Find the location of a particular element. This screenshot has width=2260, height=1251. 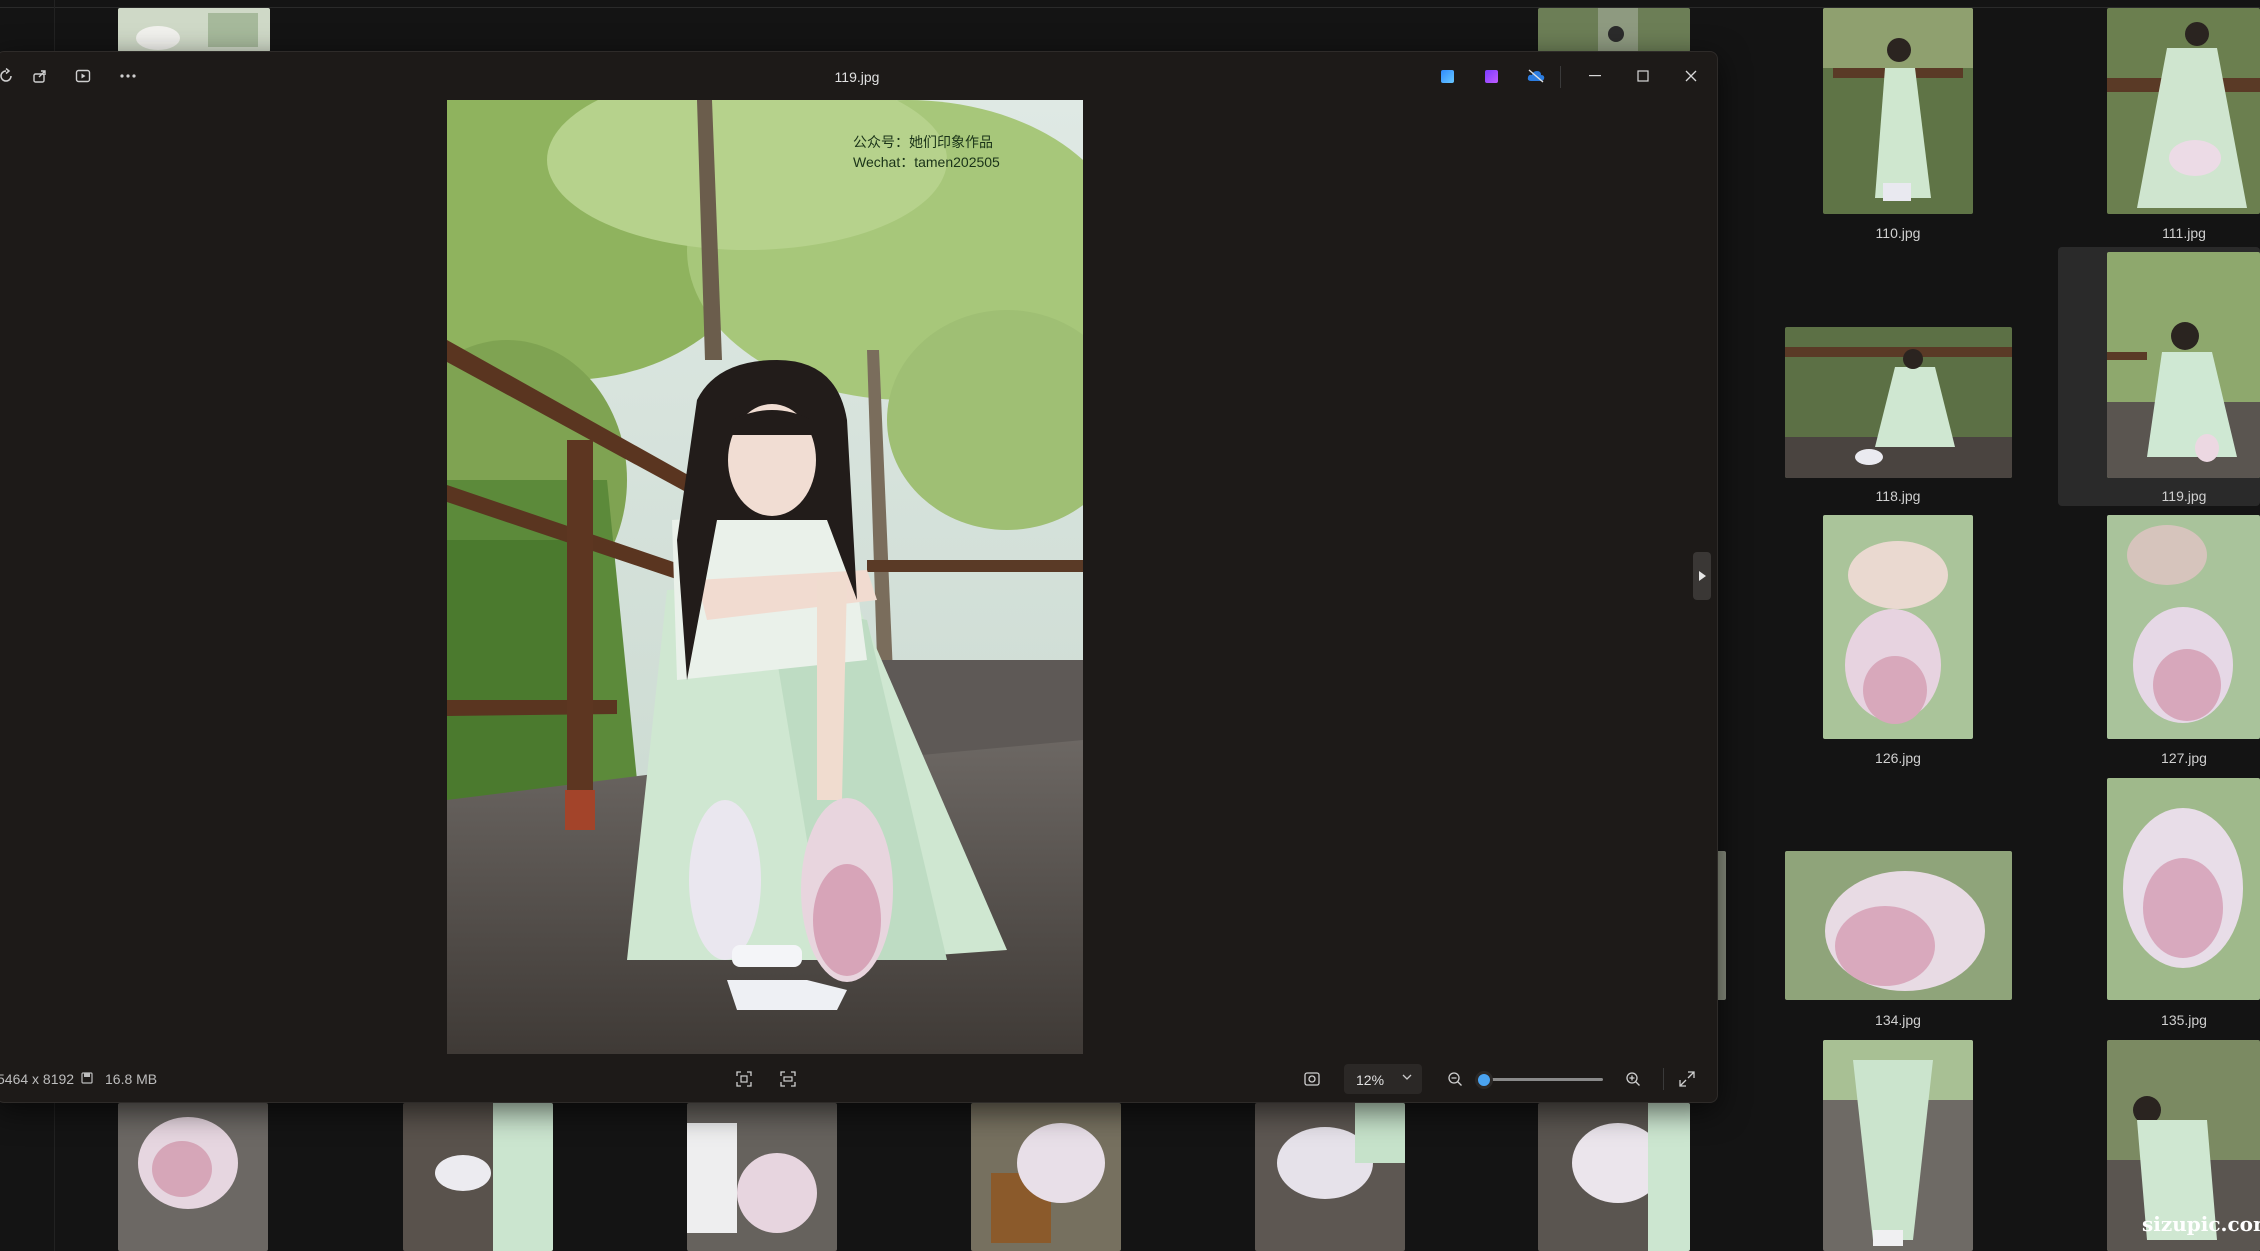

zoom-level-value: 12% is located at coordinates (1370, 1080).